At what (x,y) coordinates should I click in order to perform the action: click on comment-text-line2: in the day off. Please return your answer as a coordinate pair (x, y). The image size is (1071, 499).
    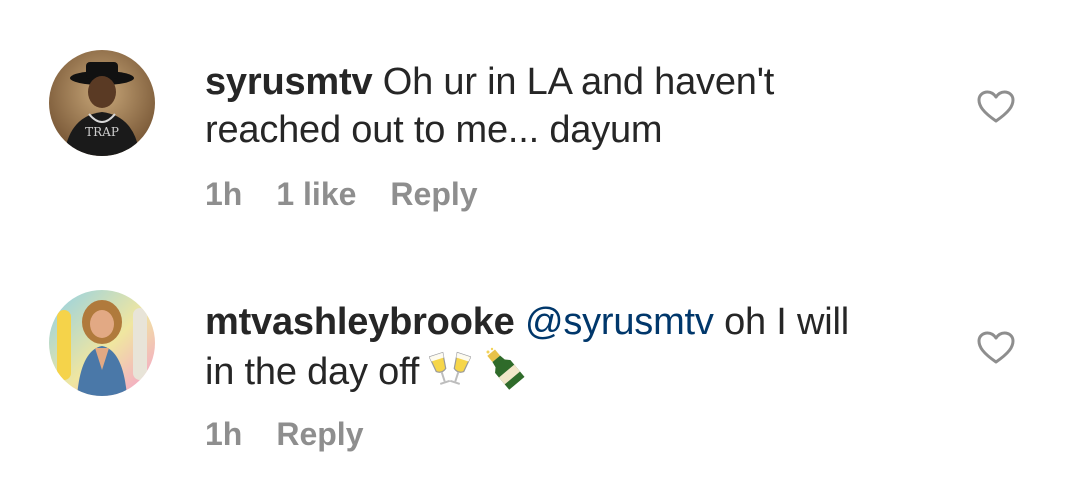
    Looking at the image, I should click on (312, 372).